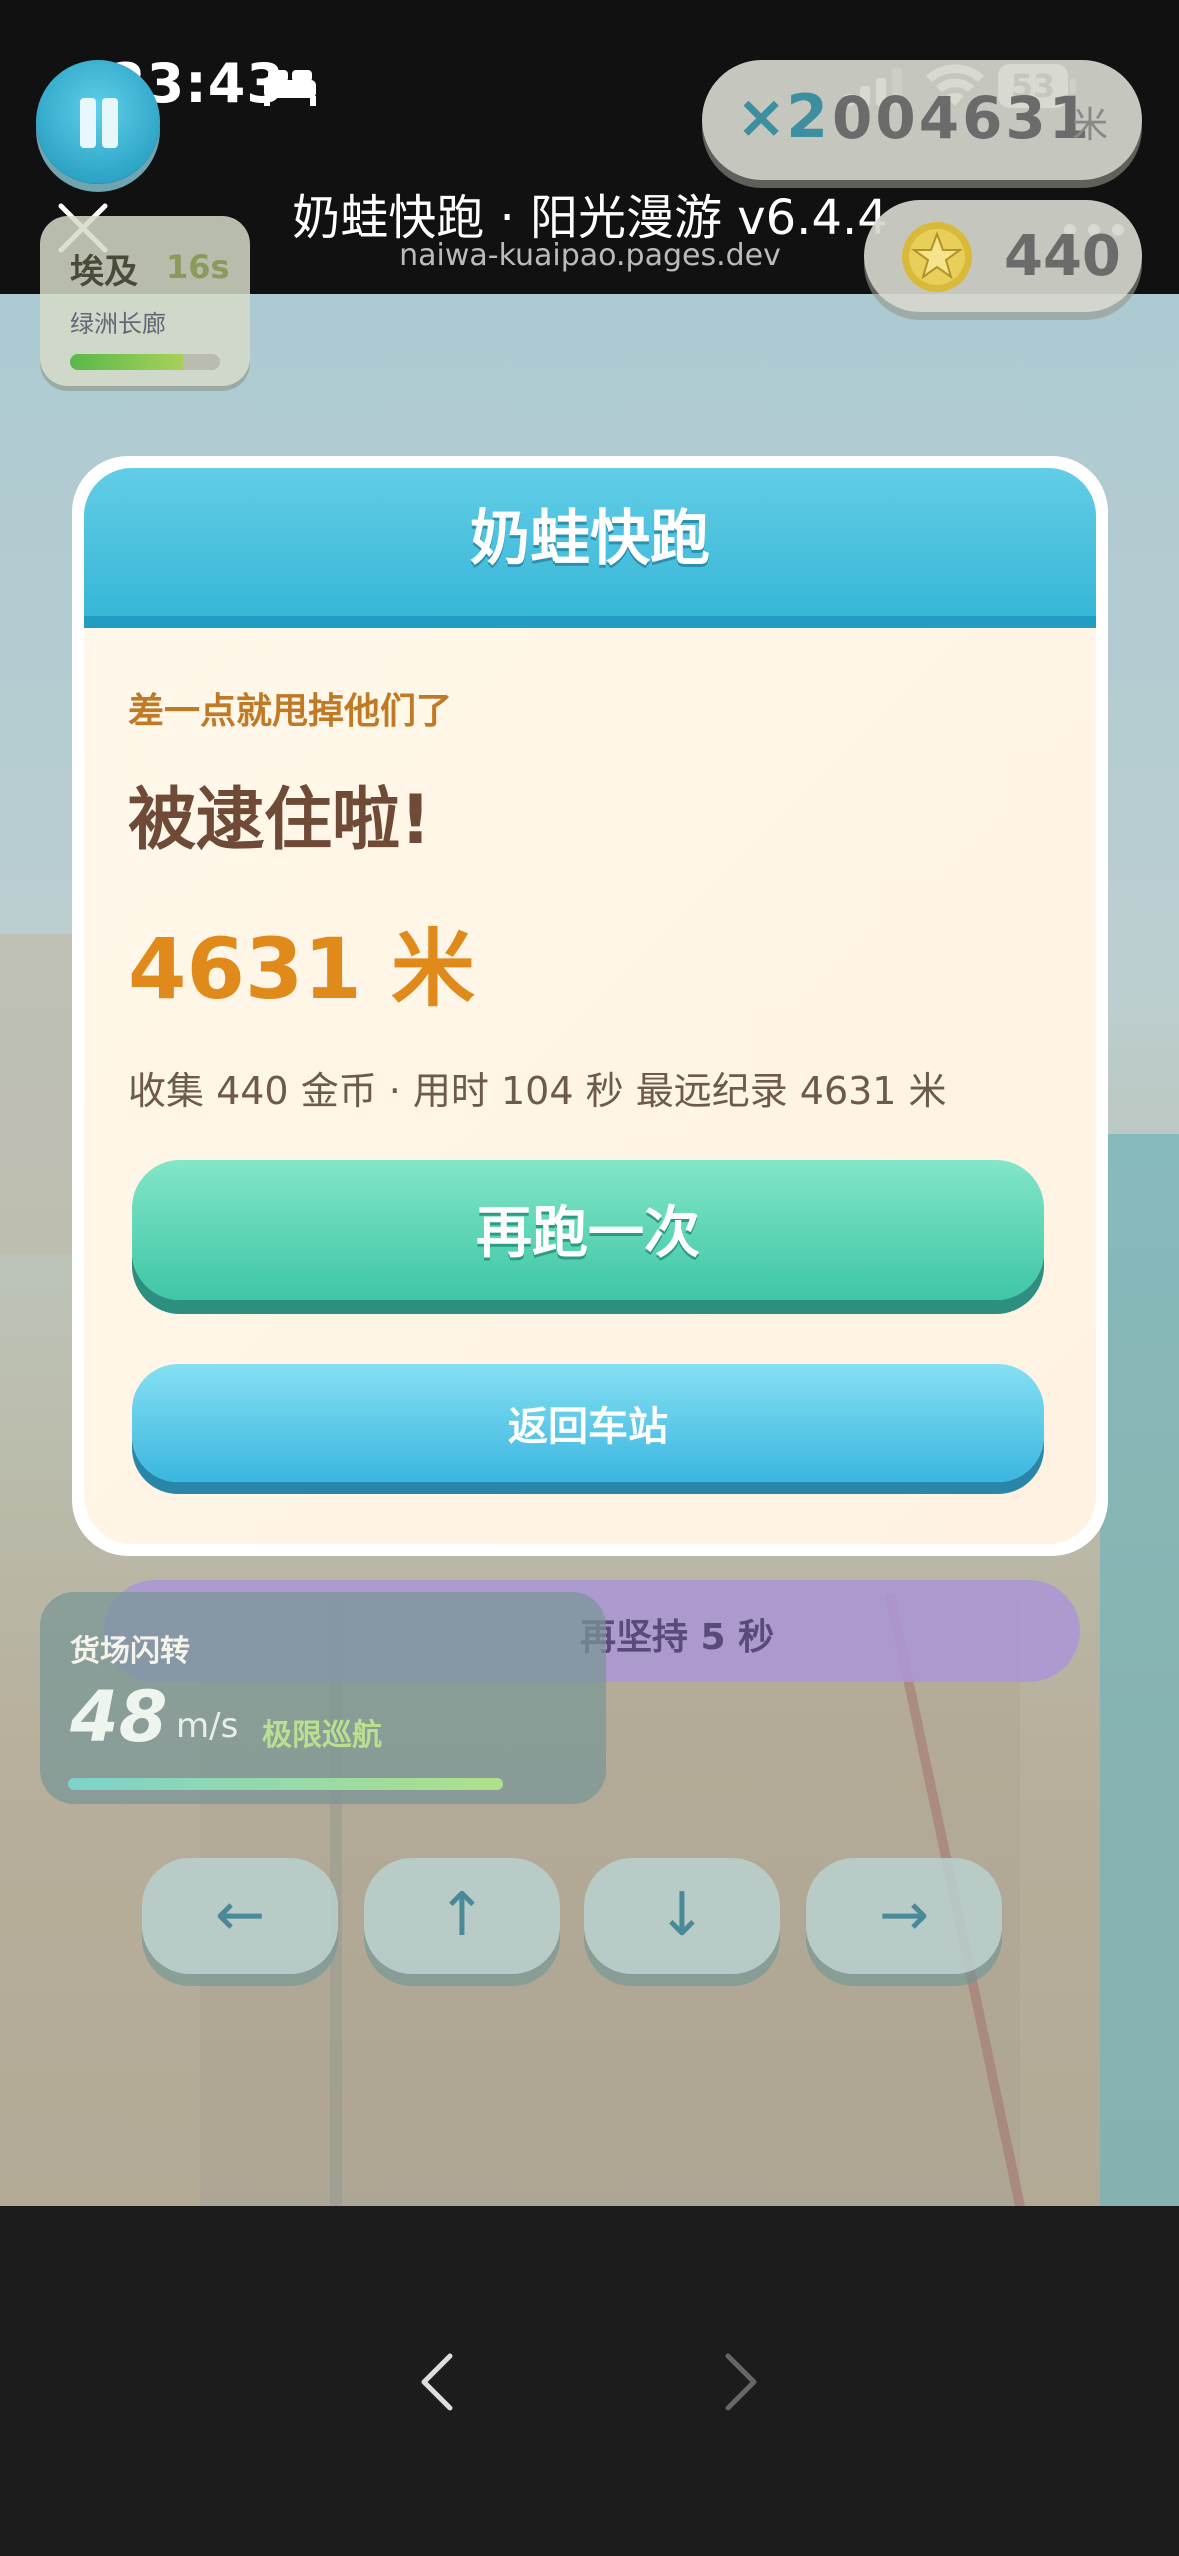  Describe the element at coordinates (207, 1726) in the screenshot. I see `speed-unit: m/s` at that location.